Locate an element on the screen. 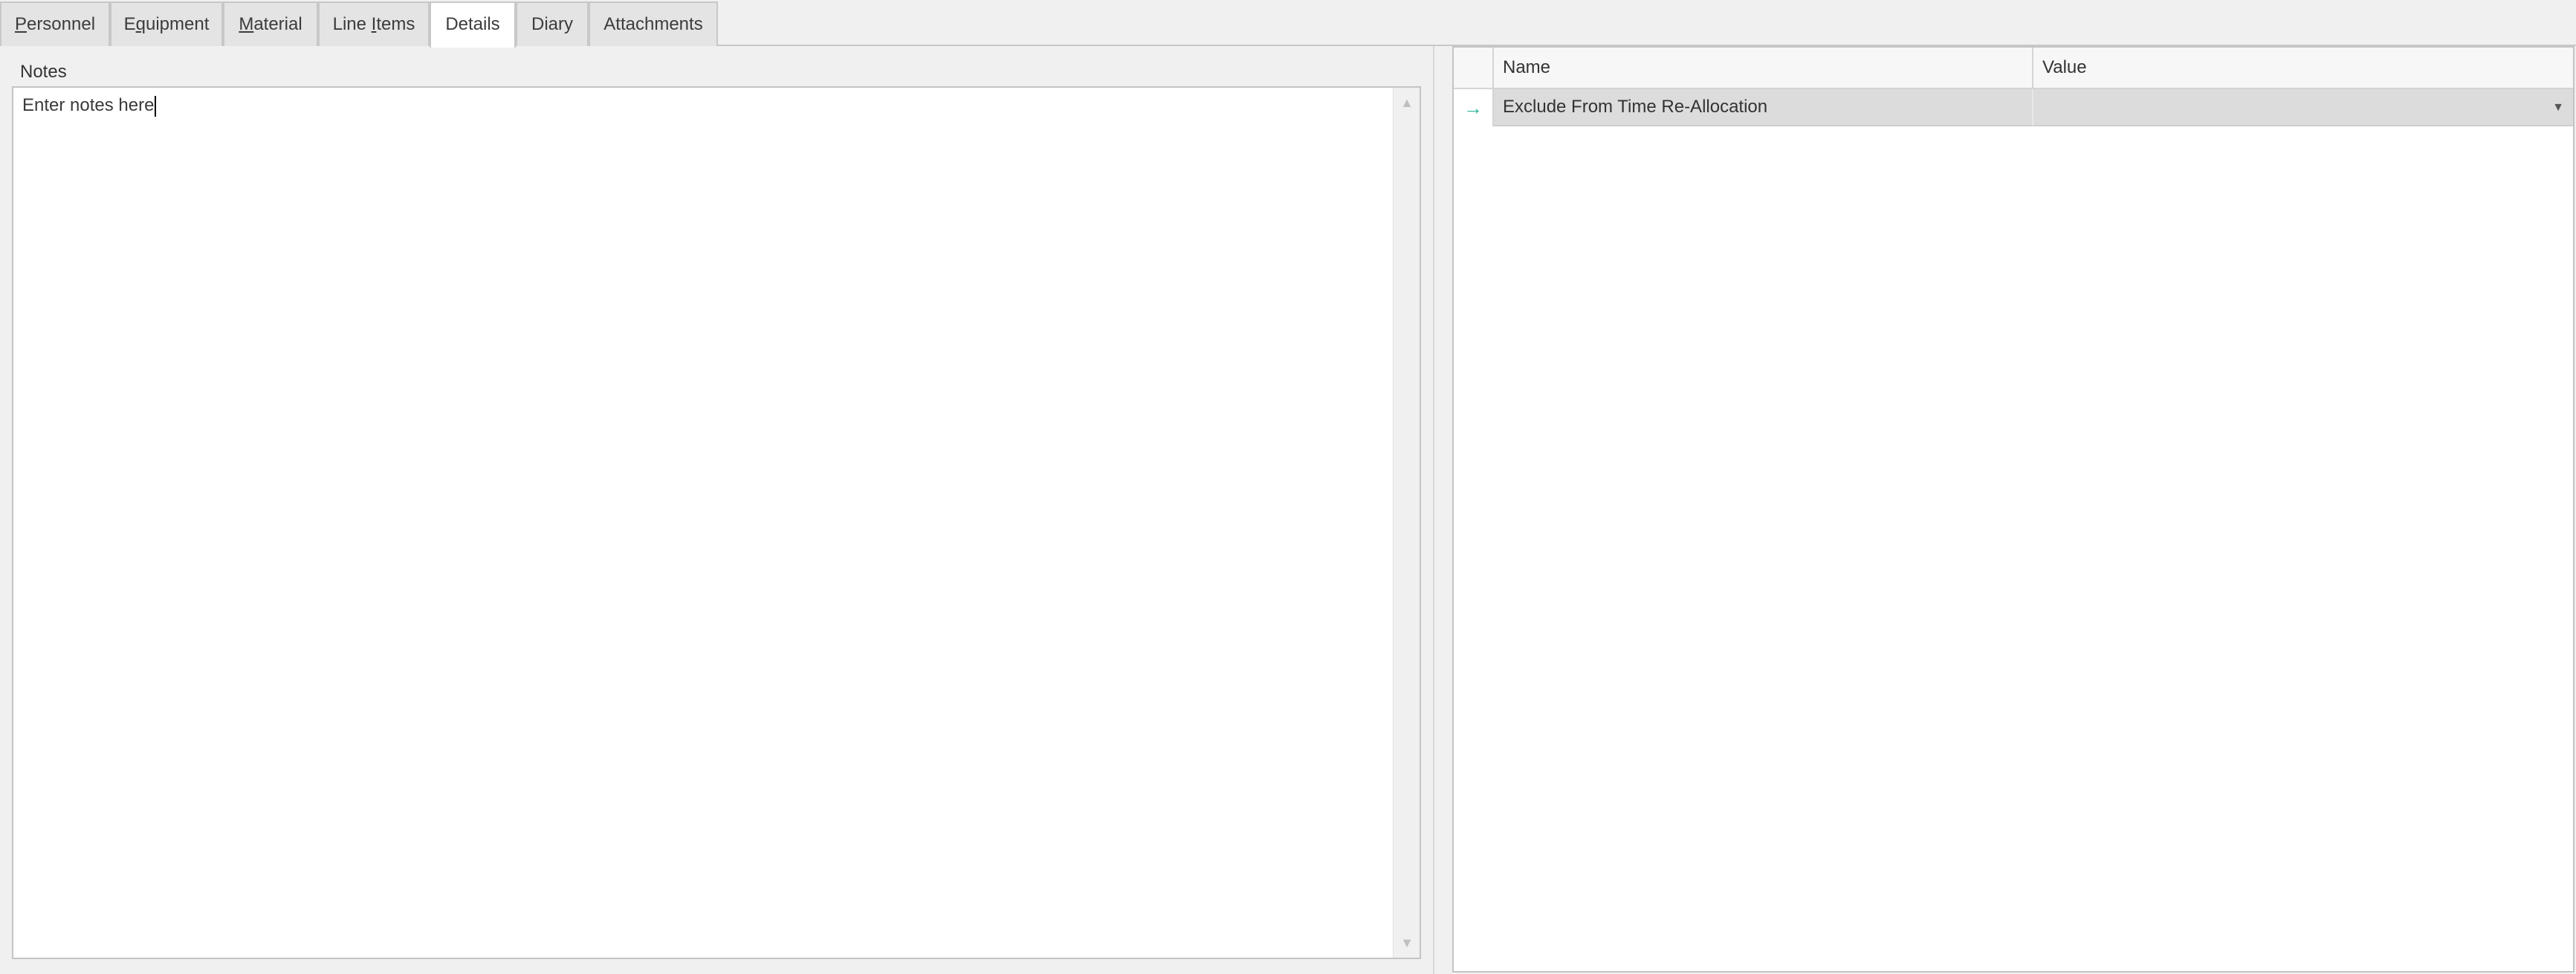 The height and width of the screenshot is (974, 2576). tab-material: Material is located at coordinates (270, 23).